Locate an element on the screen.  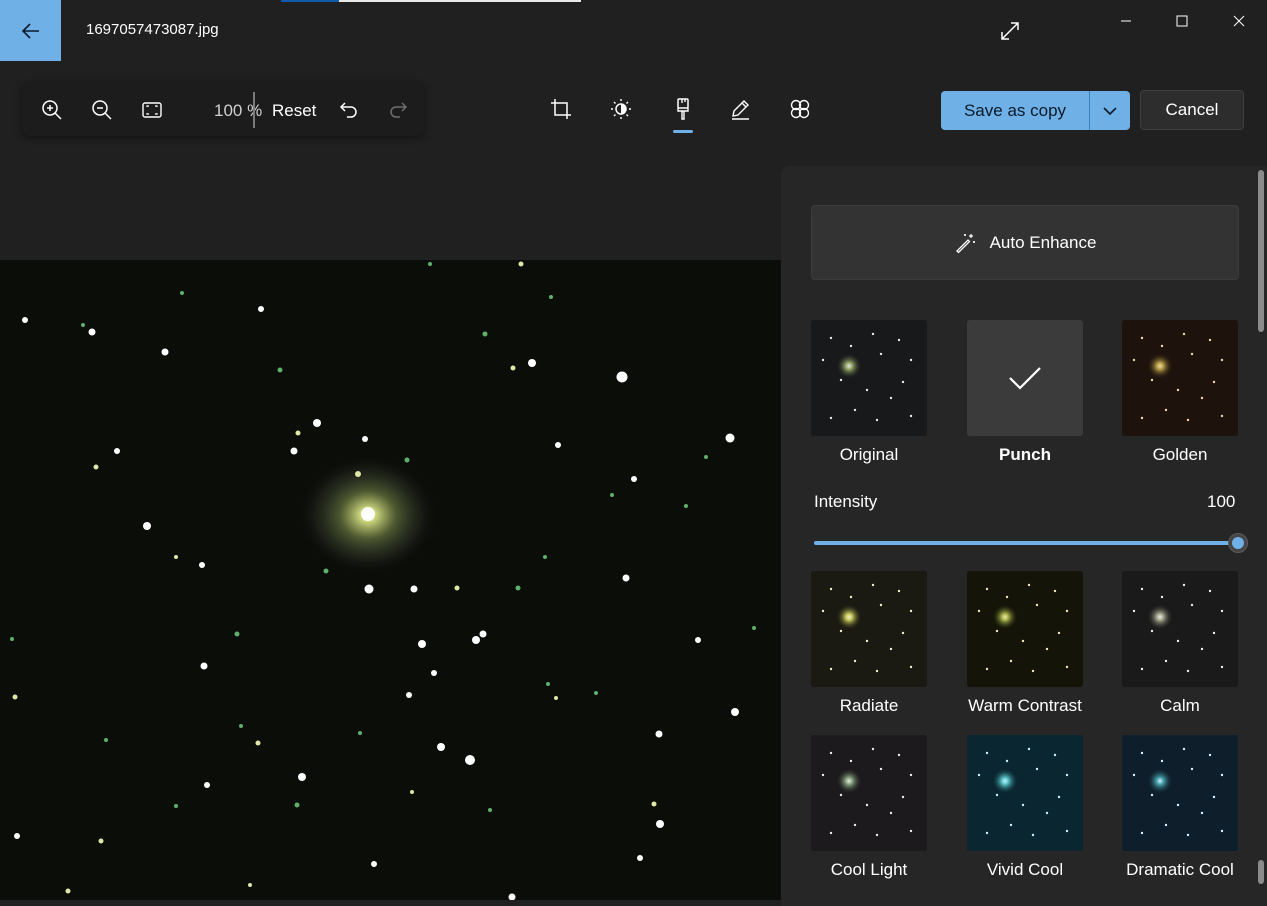
panel-scrollbar-lower is located at coordinates (1261, 872).